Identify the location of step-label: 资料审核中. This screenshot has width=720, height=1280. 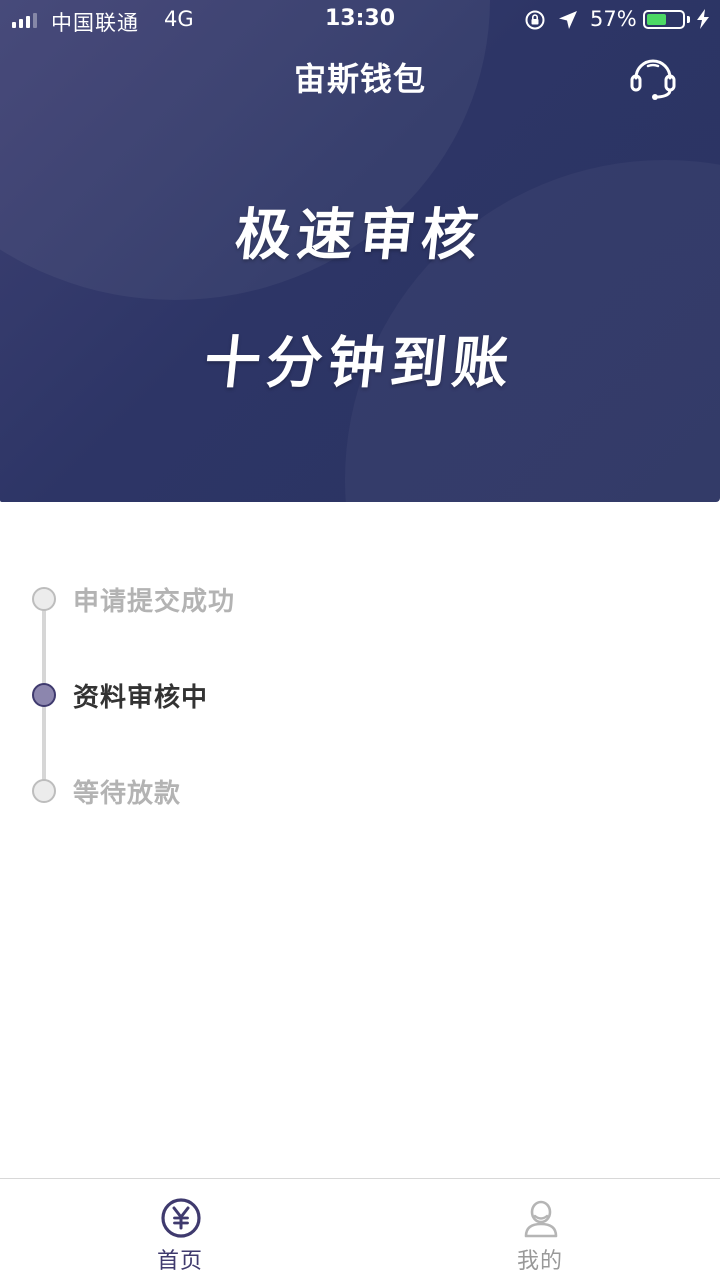
(141, 697).